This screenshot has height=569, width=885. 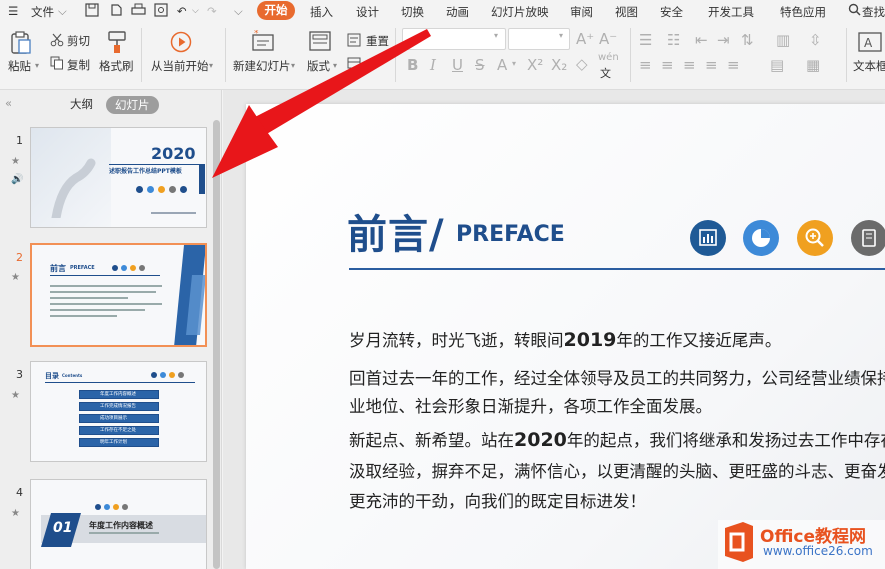 I want to click on office-logo-icon, so click(x=739, y=542).